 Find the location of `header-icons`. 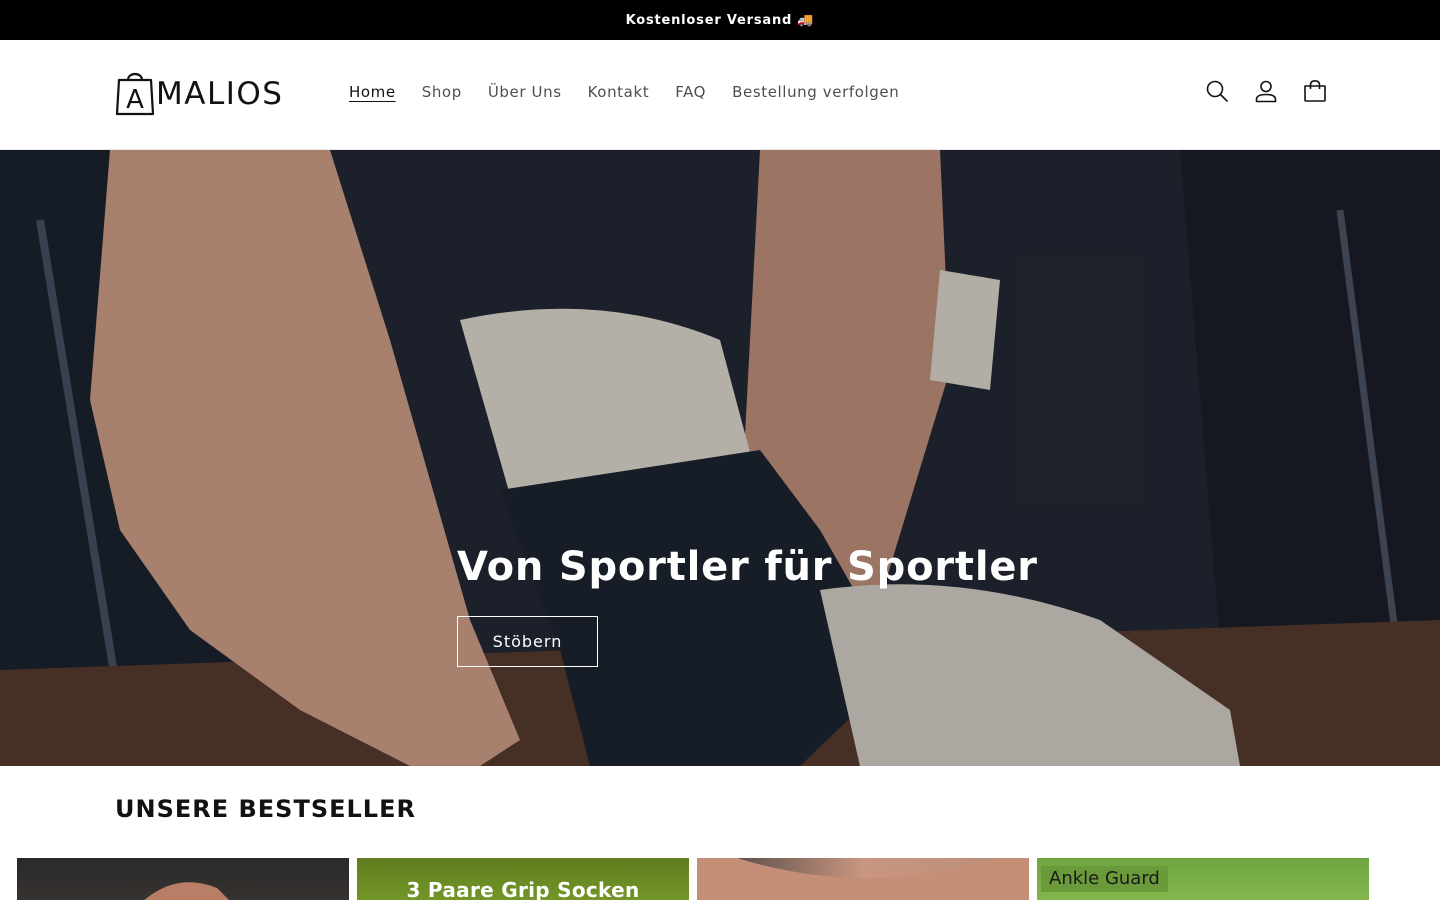

header-icons is located at coordinates (1265, 91).